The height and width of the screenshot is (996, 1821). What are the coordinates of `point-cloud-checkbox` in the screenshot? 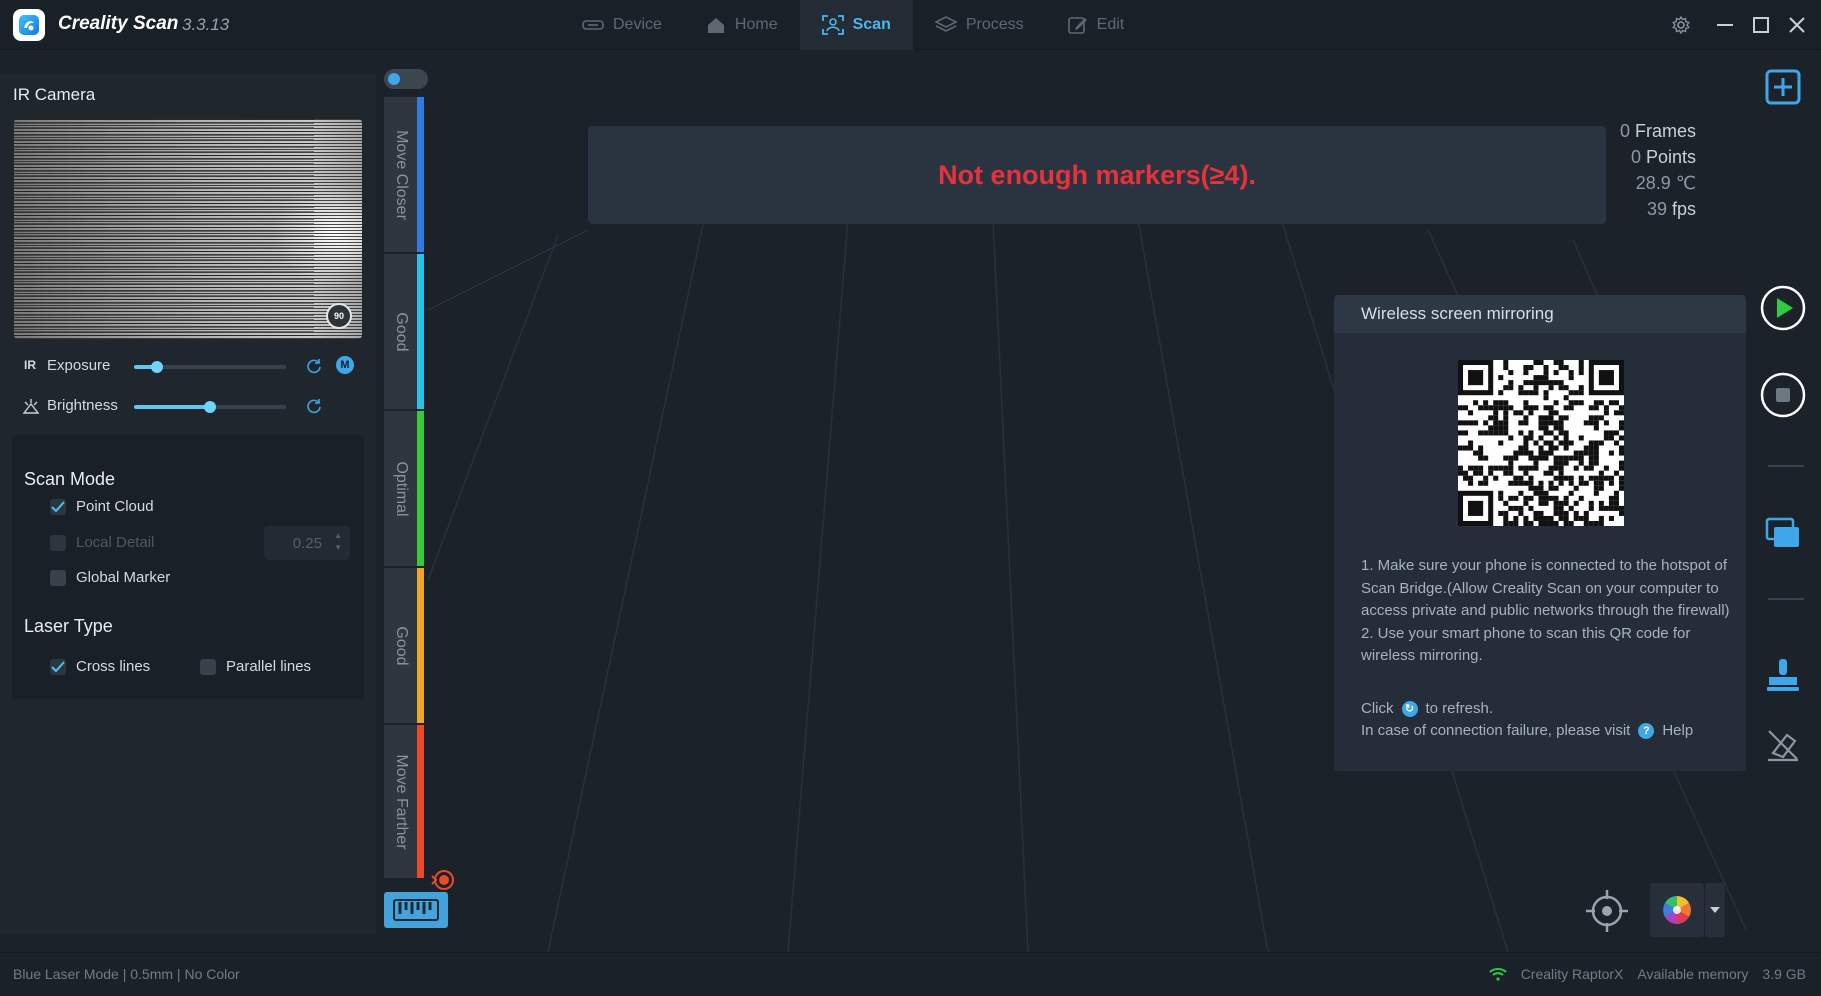 It's located at (58, 506).